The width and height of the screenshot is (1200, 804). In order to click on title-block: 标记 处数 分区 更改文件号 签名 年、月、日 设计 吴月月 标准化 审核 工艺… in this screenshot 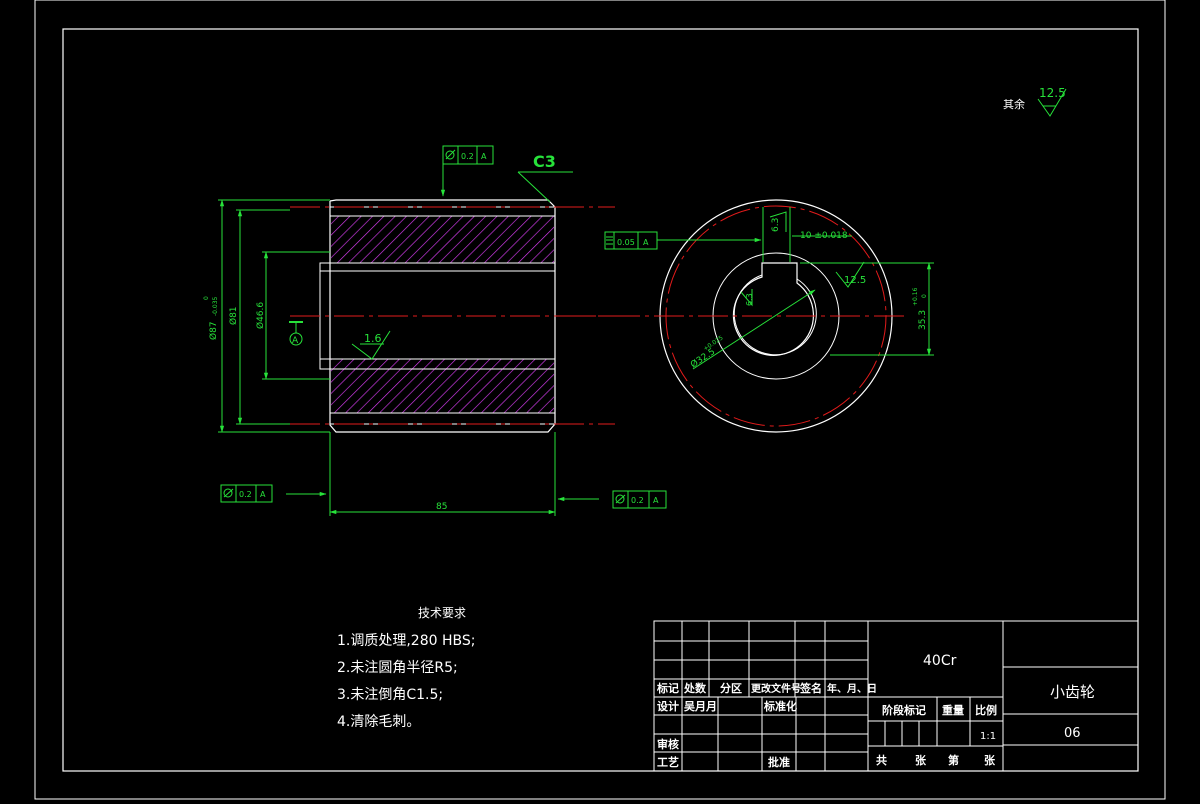, I will do `click(896, 696)`.